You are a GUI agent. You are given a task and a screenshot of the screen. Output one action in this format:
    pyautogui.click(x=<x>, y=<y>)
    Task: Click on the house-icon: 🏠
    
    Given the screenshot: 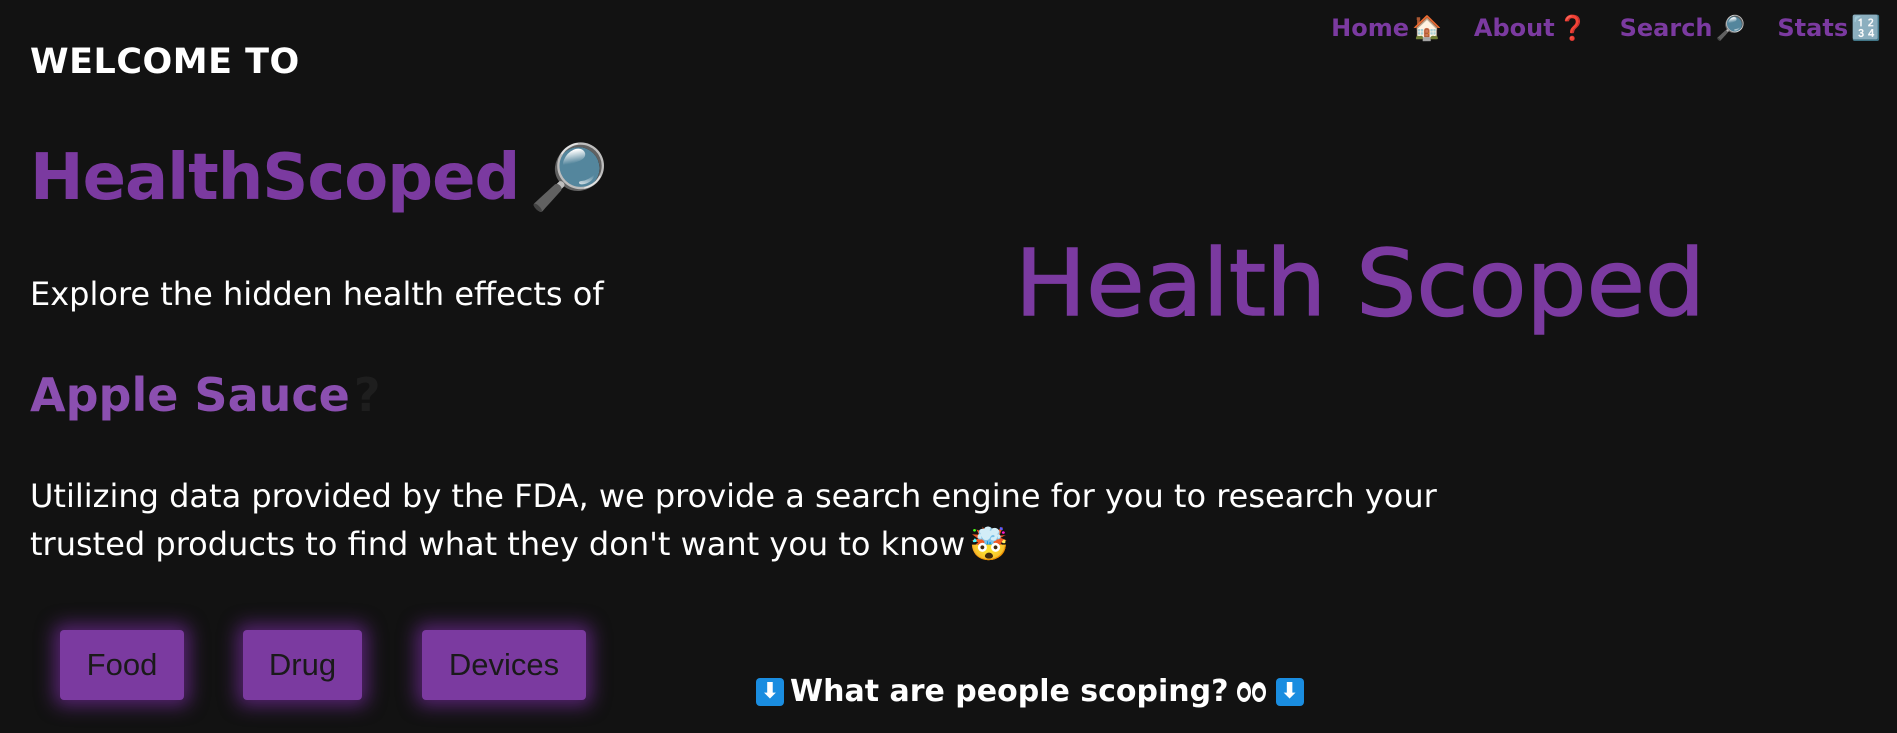 What is the action you would take?
    pyautogui.click(x=1427, y=28)
    